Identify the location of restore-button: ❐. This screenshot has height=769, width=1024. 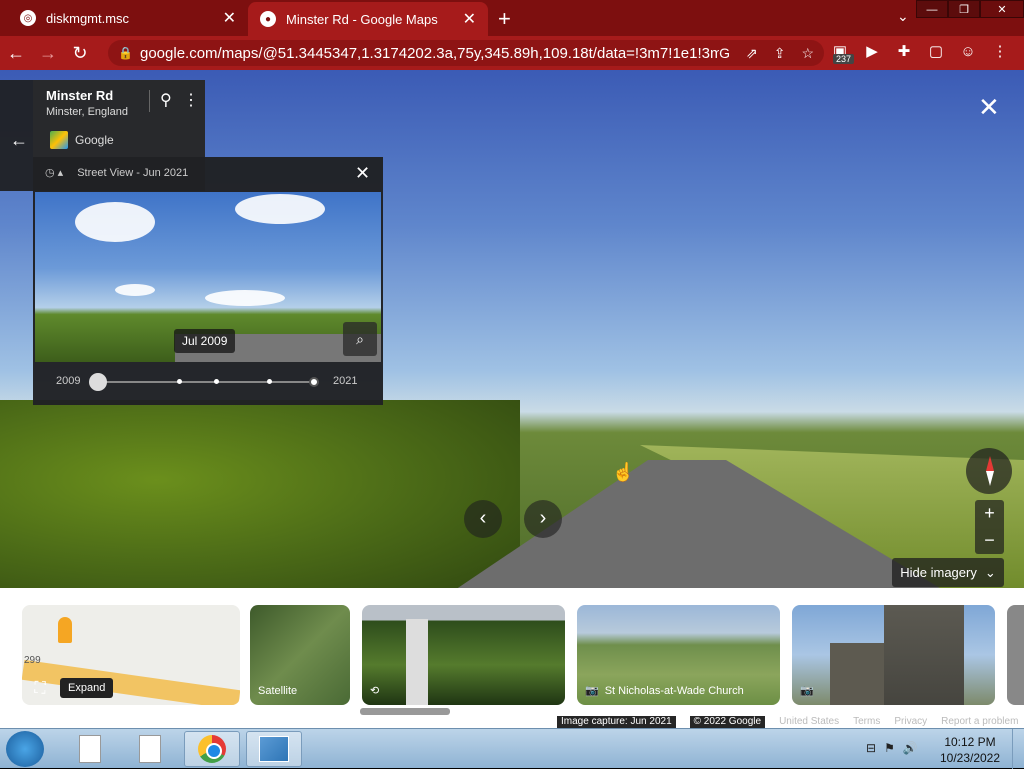
(964, 9).